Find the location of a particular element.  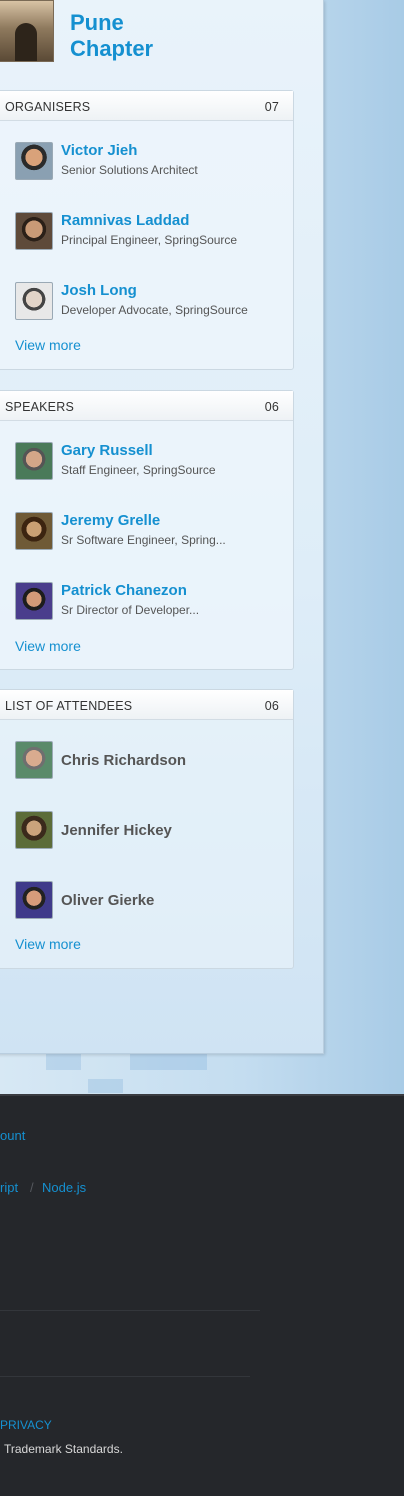

attendees-count: 06 is located at coordinates (271, 706).